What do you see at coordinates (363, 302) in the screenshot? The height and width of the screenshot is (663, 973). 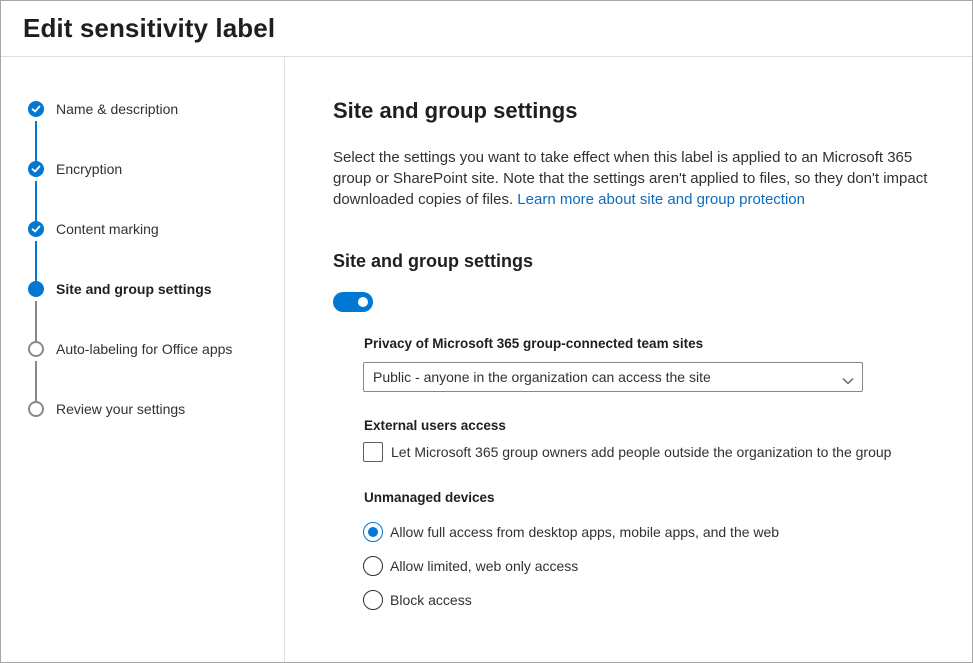 I see `toggle-knob` at bounding box center [363, 302].